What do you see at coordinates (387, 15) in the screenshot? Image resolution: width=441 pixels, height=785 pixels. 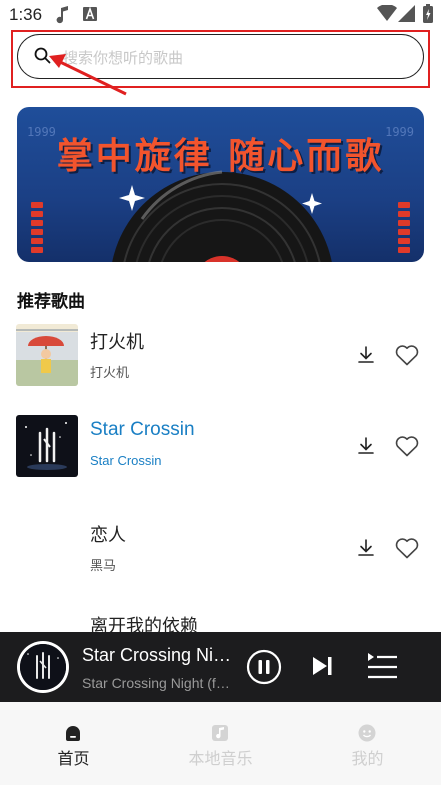 I see `wifi-icon` at bounding box center [387, 15].